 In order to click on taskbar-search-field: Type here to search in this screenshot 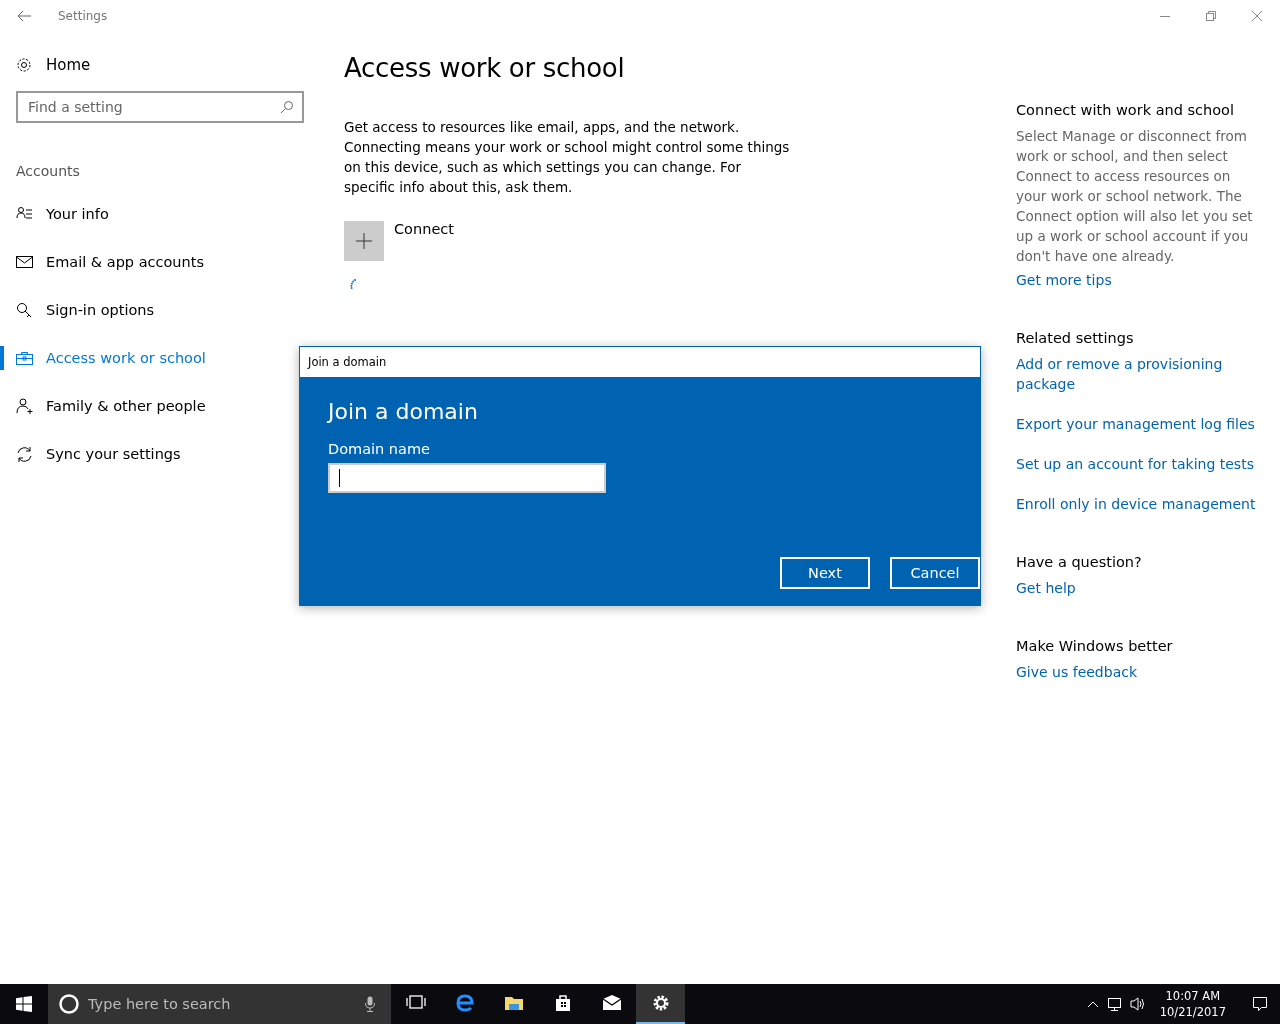, I will do `click(219, 1004)`.